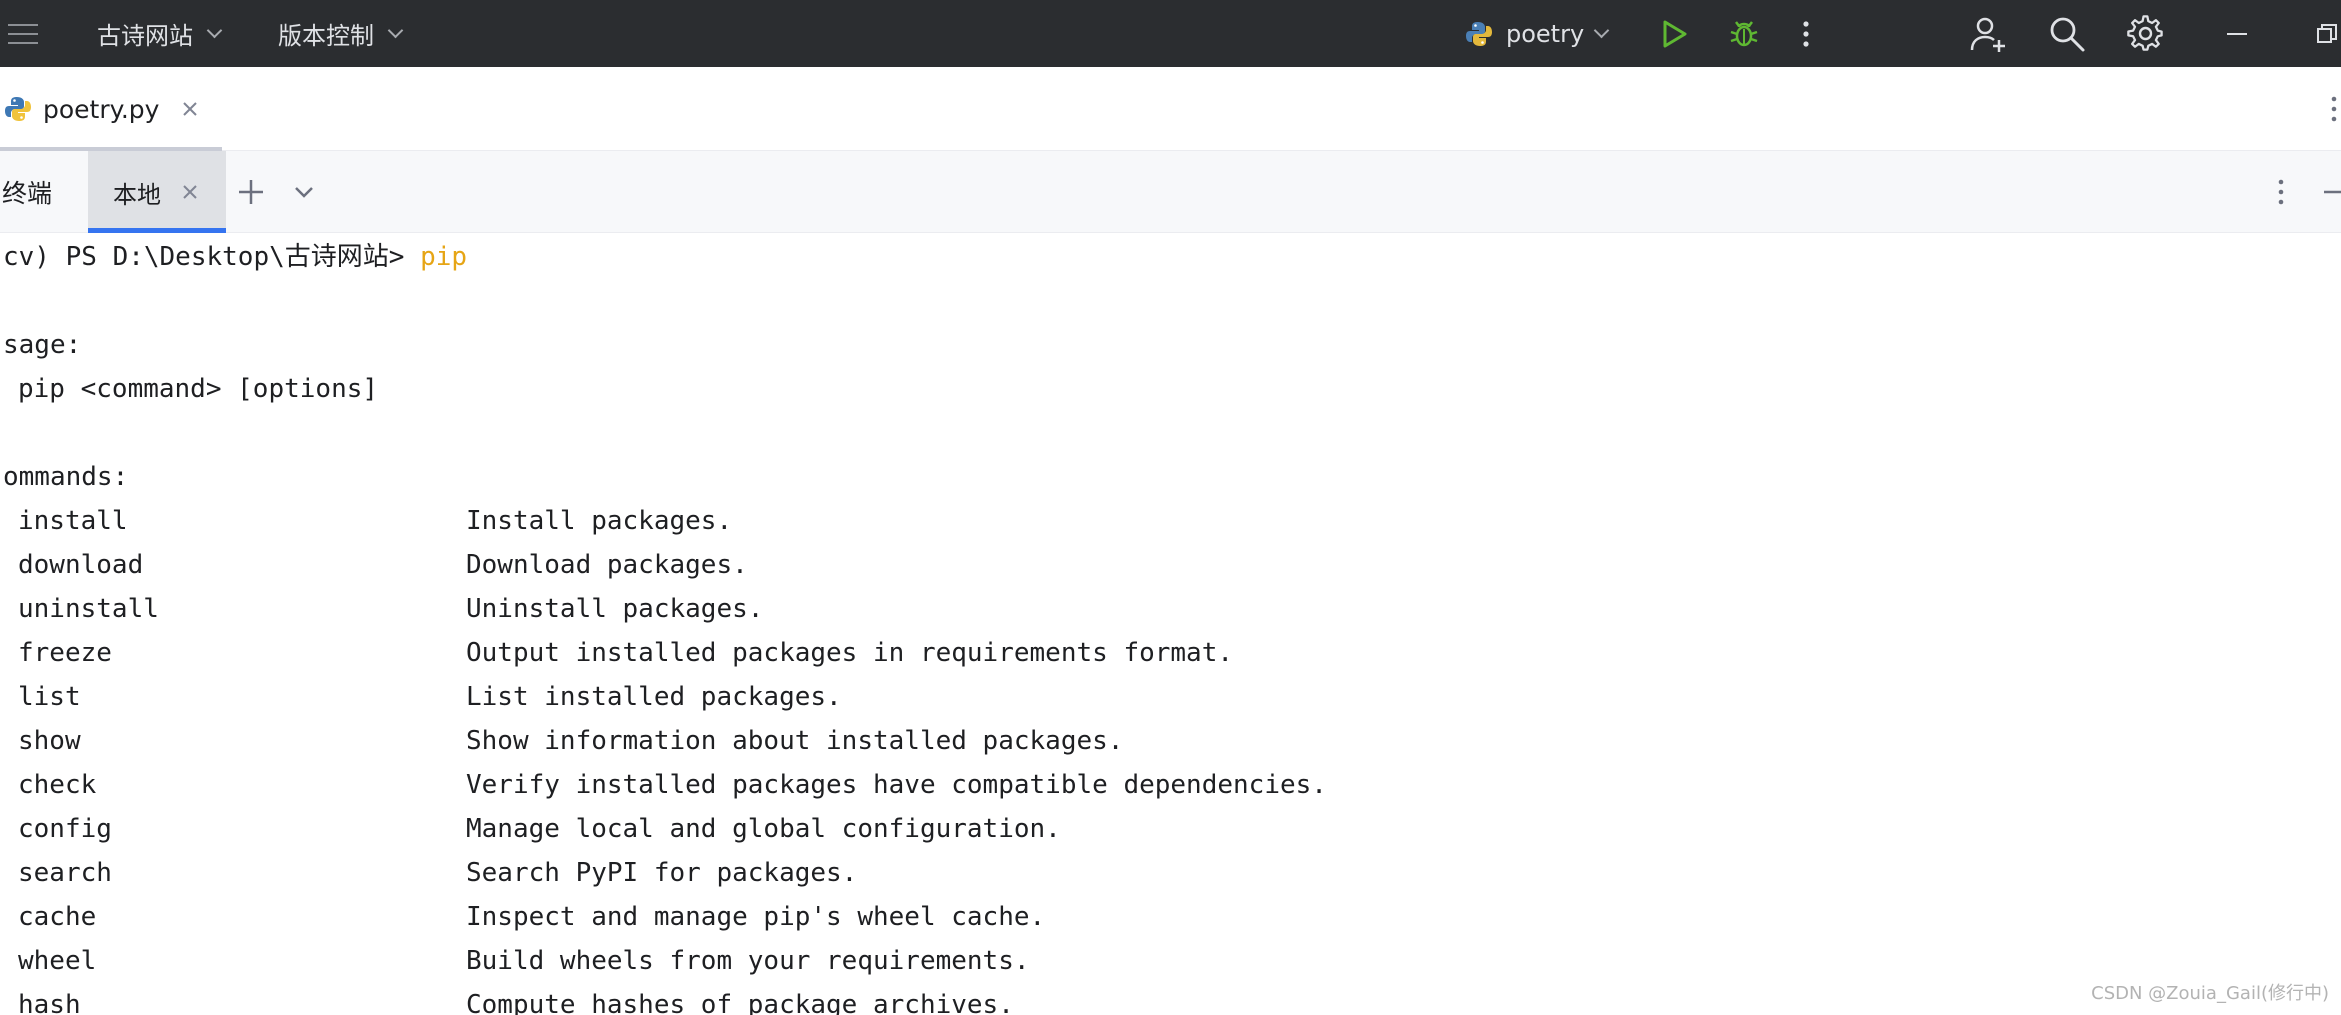 The width and height of the screenshot is (2341, 1015). Describe the element at coordinates (137, 194) in the screenshot. I see `terminal-tab-label: 本地` at that location.